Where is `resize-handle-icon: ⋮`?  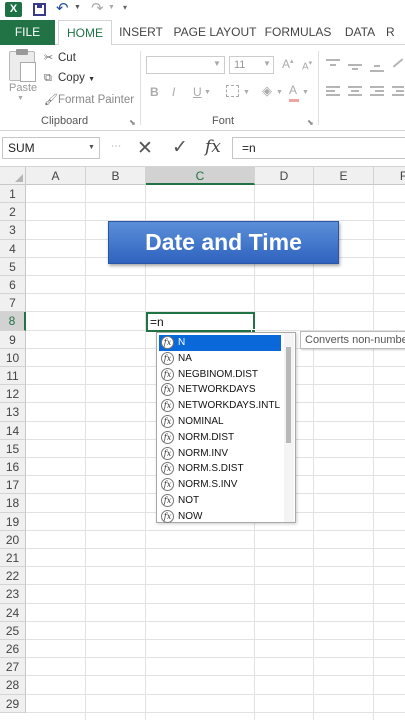 resize-handle-icon: ⋮ is located at coordinates (115, 145).